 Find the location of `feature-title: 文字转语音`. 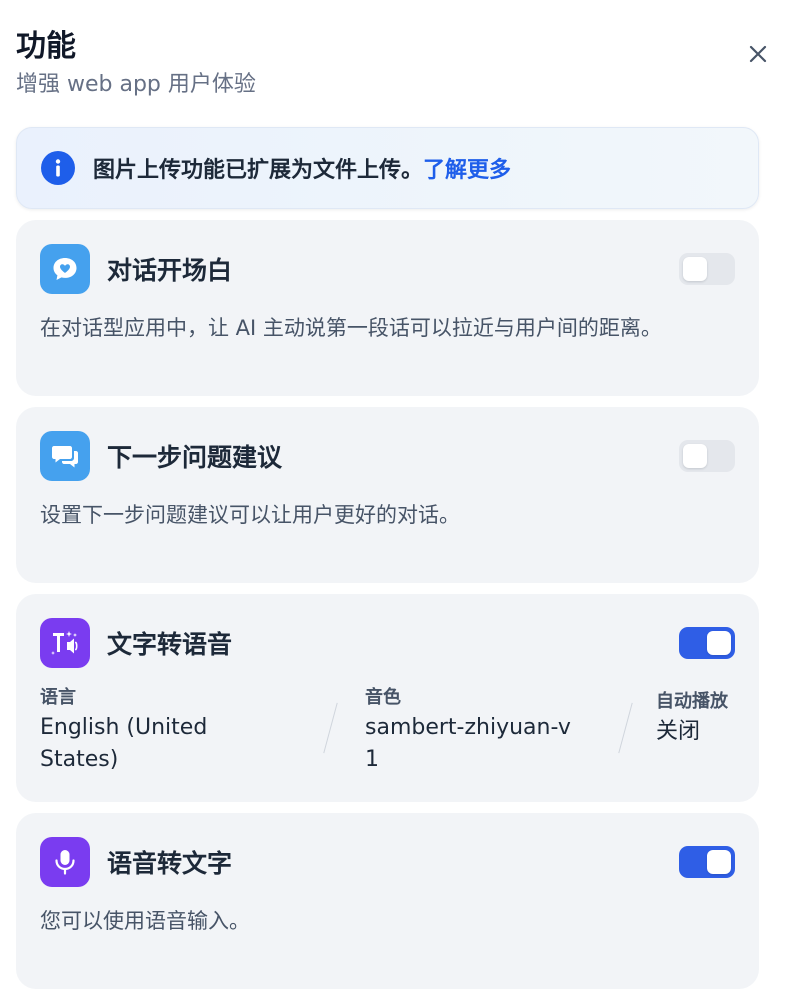

feature-title: 文字转语音 is located at coordinates (170, 644).